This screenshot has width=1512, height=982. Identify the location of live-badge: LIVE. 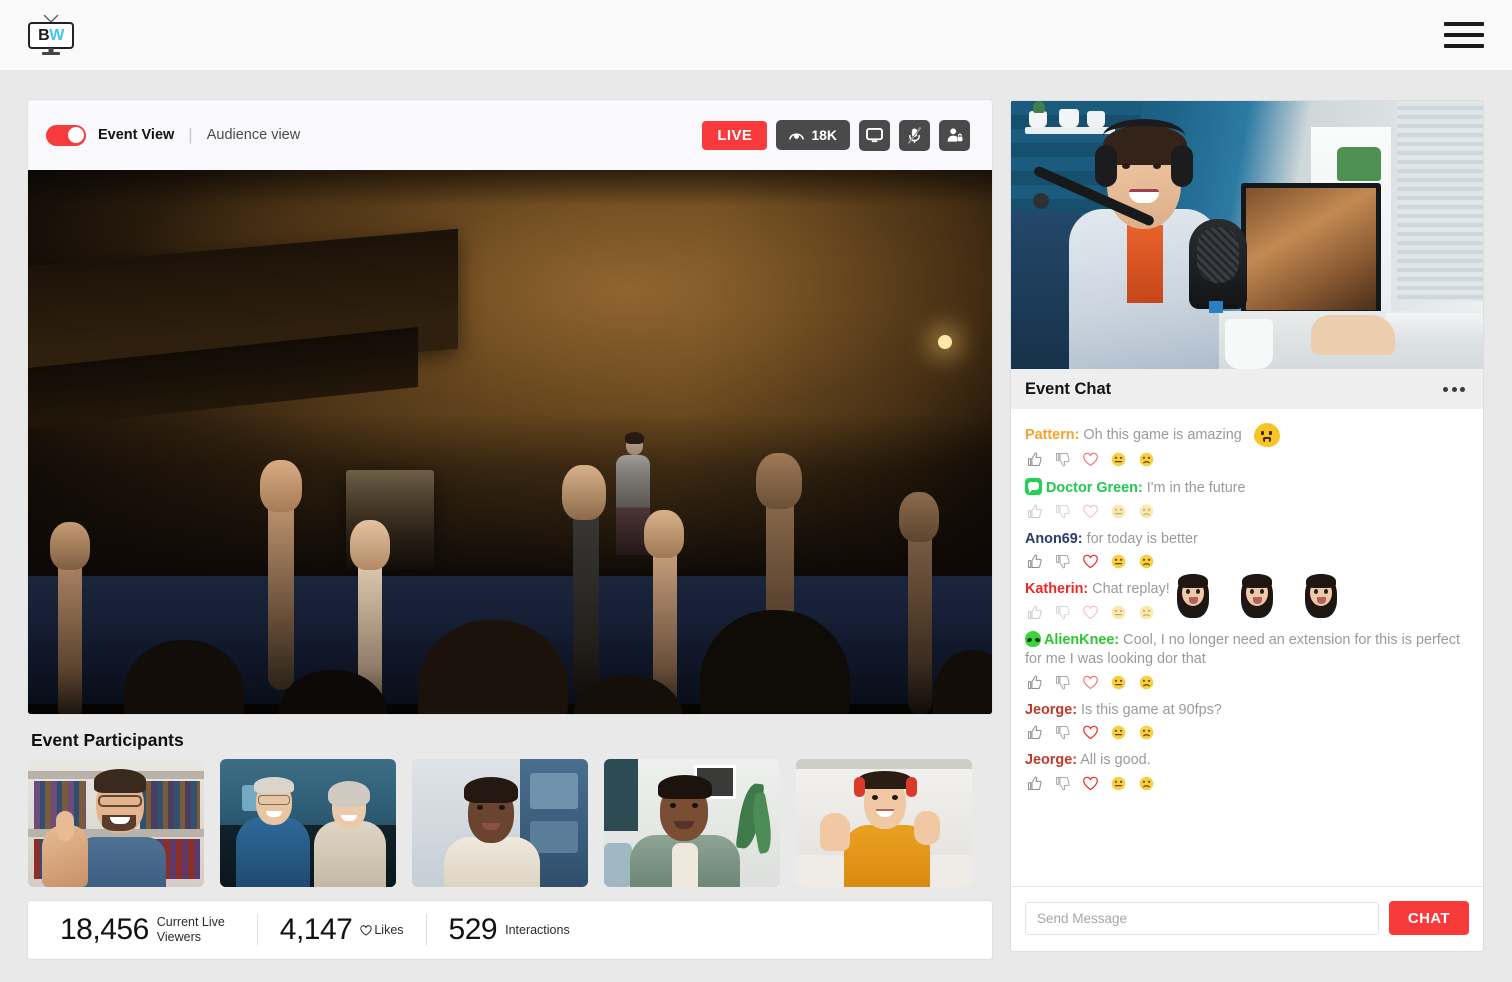
(735, 135).